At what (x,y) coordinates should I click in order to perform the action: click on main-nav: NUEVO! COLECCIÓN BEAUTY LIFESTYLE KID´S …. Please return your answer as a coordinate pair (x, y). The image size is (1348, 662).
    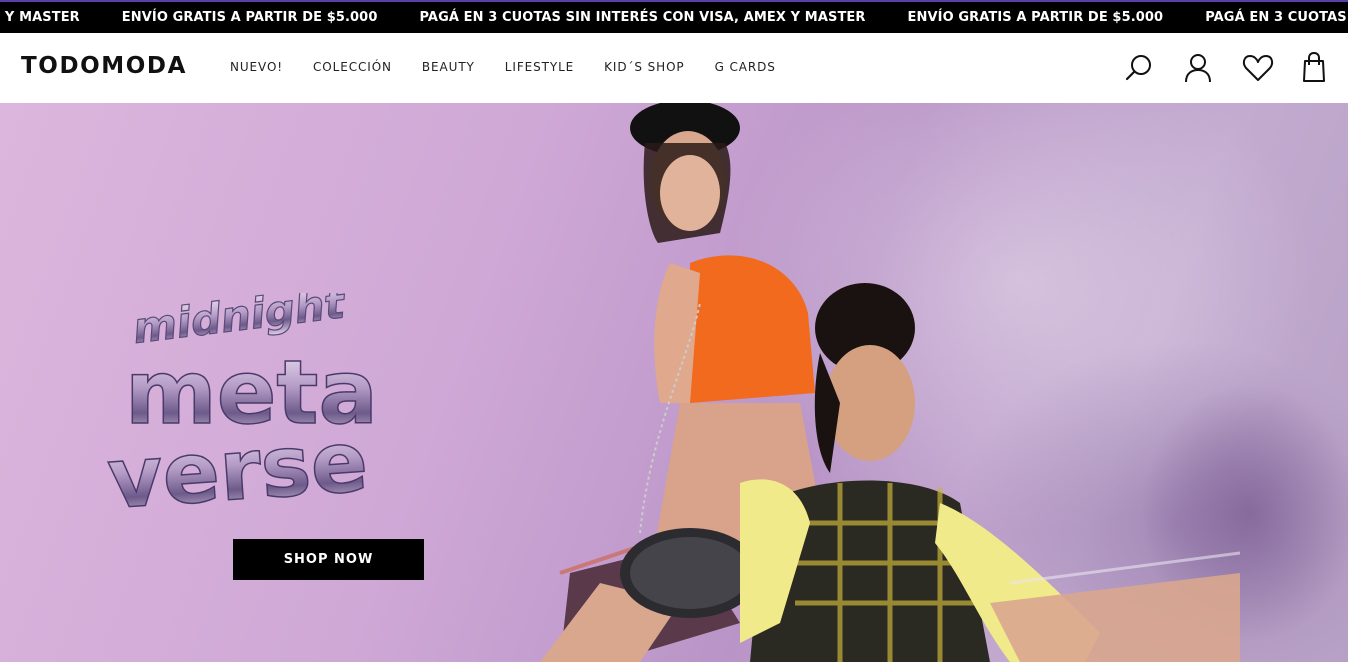
    Looking at the image, I should click on (503, 67).